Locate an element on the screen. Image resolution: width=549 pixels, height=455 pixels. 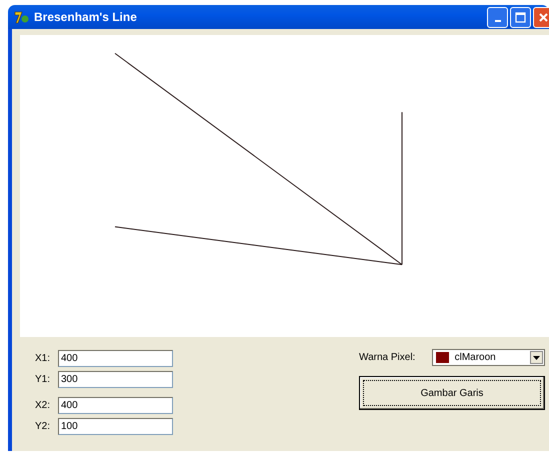
field-label: X2: is located at coordinates (43, 405).